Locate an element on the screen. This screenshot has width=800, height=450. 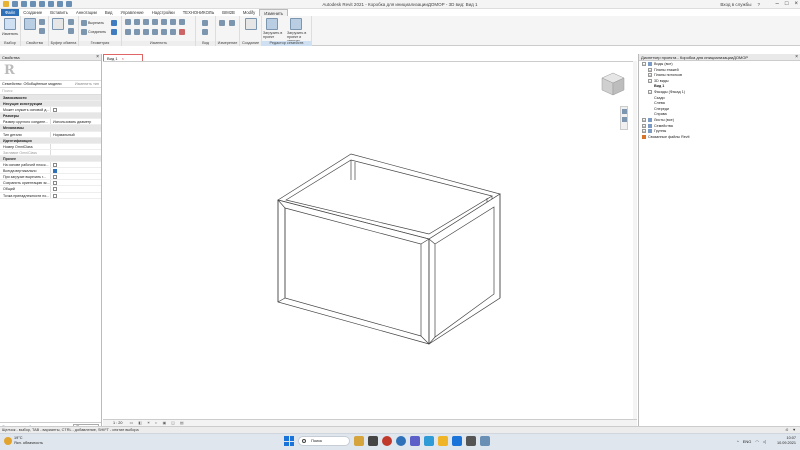
close-button: × is located at coordinates (796, 4).